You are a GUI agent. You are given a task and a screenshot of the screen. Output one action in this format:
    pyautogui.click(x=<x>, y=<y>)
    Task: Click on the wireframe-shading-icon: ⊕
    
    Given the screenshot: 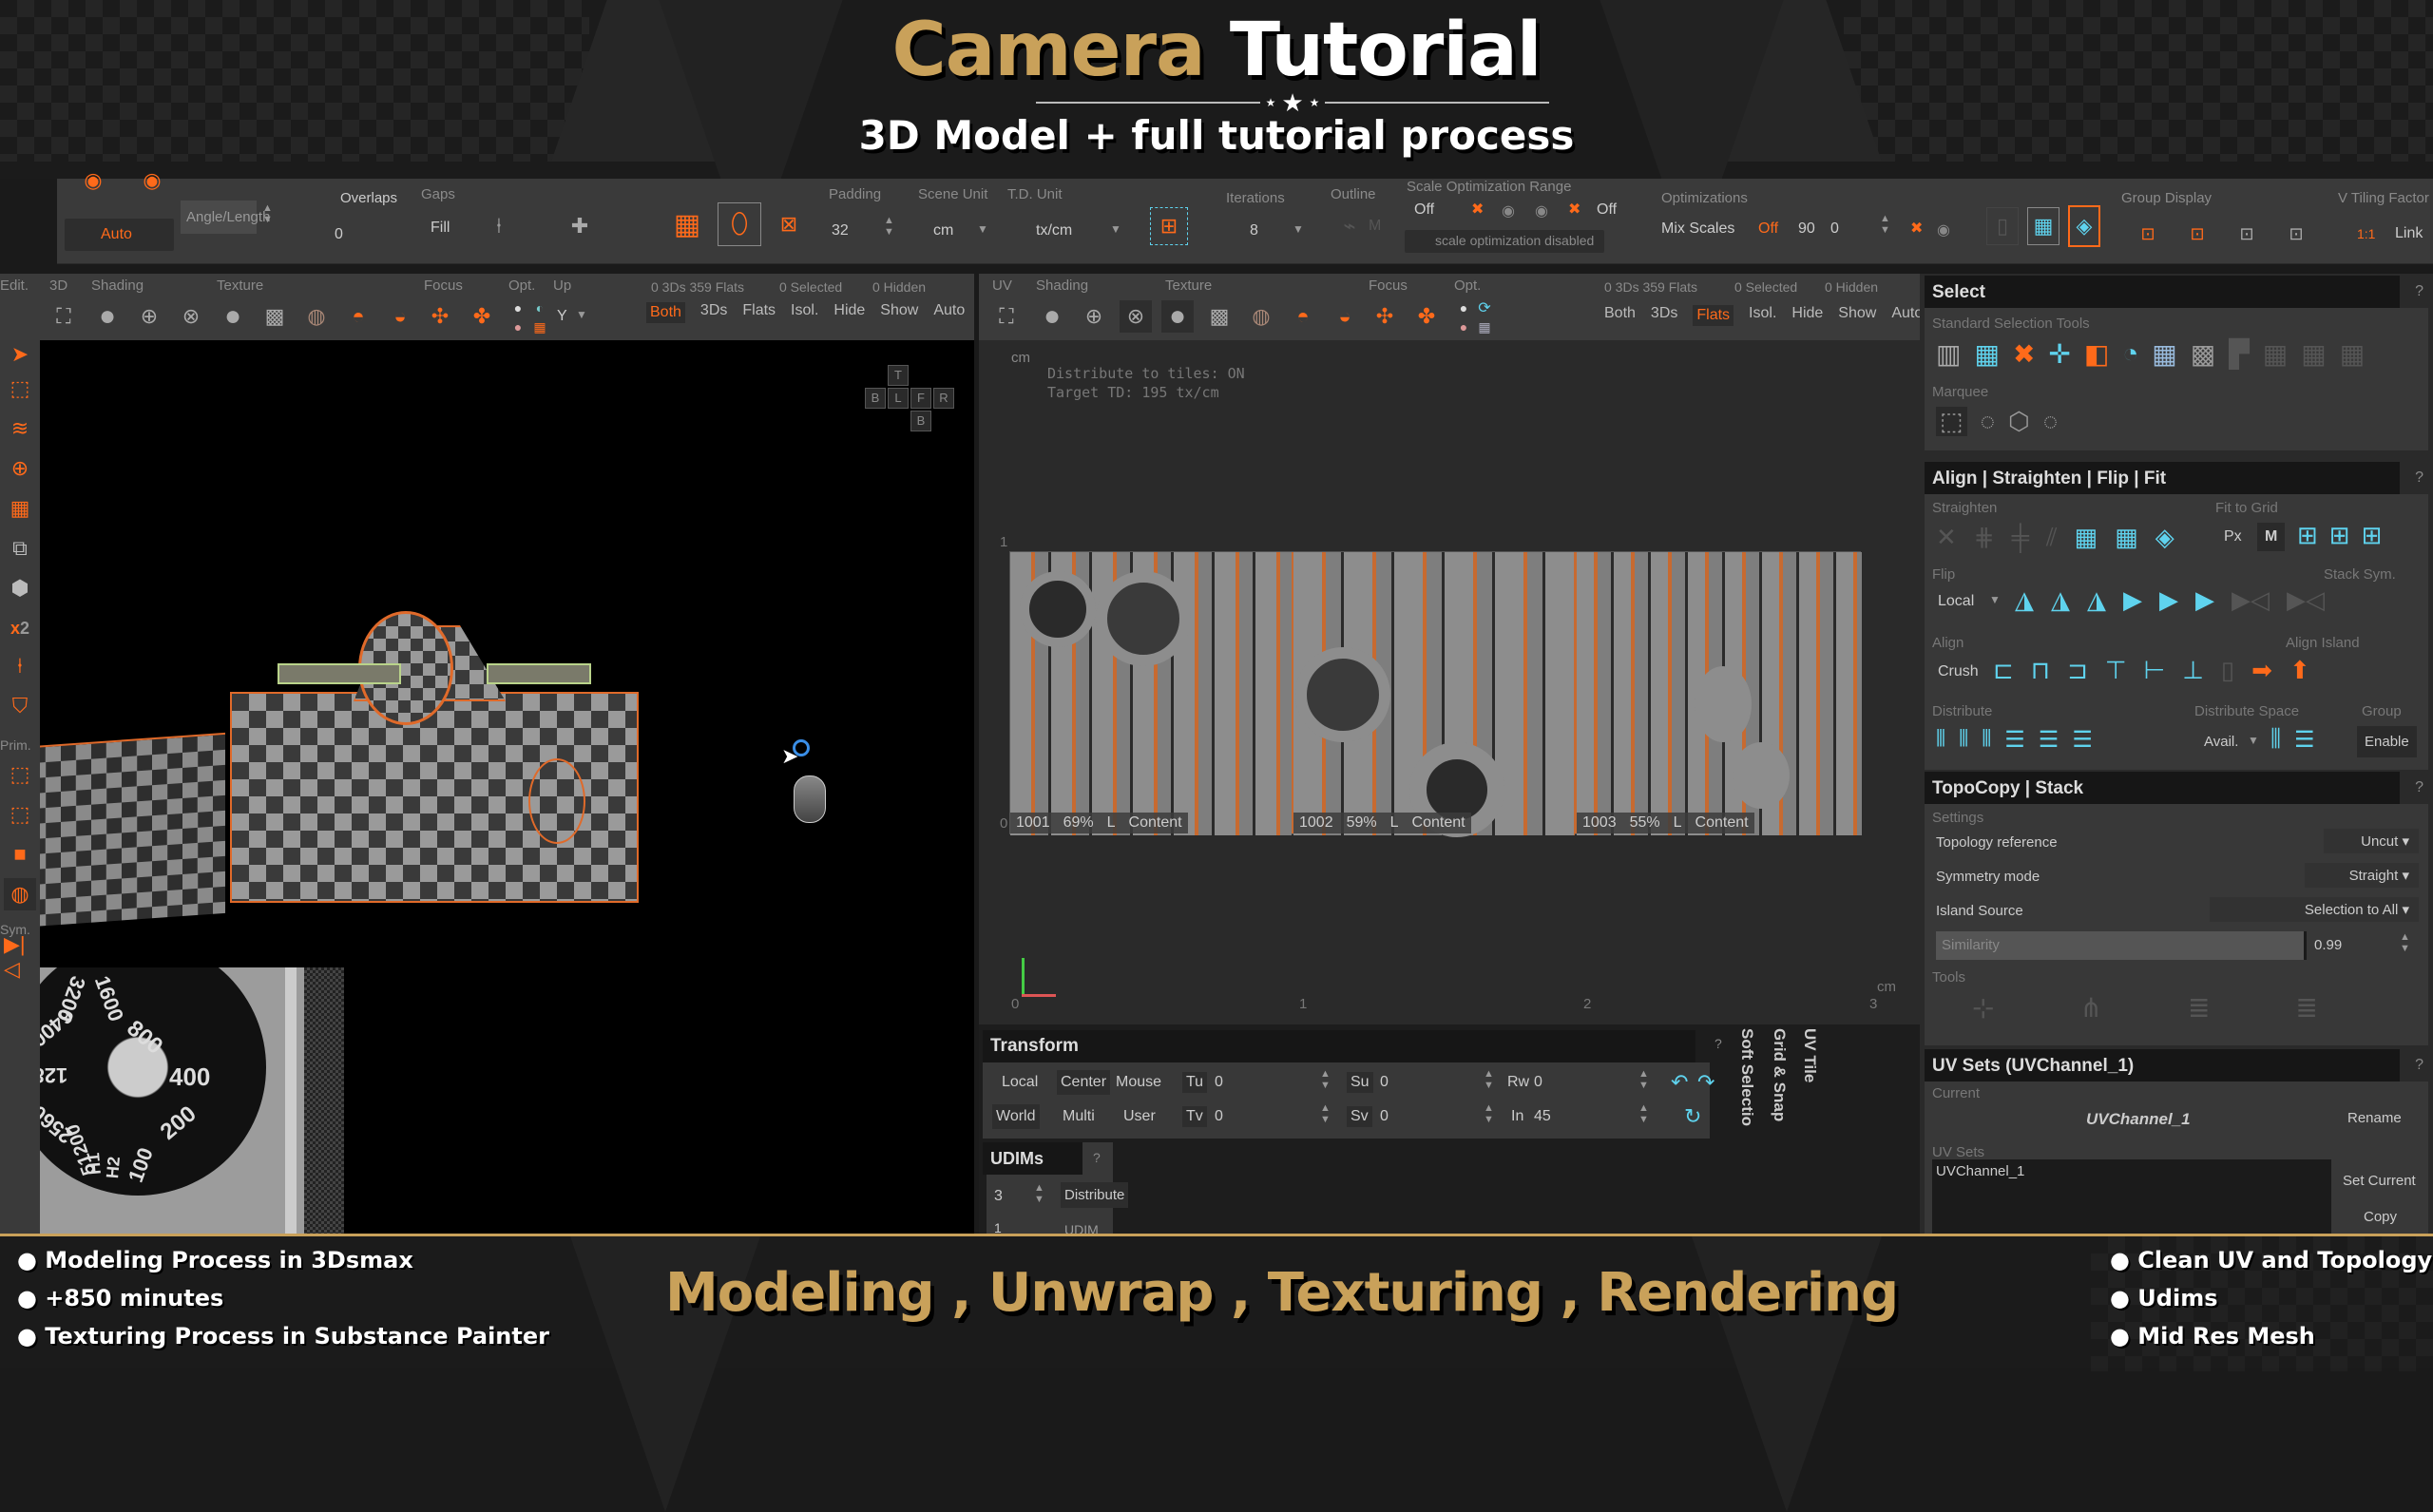 What is the action you would take?
    pyautogui.click(x=1094, y=316)
    